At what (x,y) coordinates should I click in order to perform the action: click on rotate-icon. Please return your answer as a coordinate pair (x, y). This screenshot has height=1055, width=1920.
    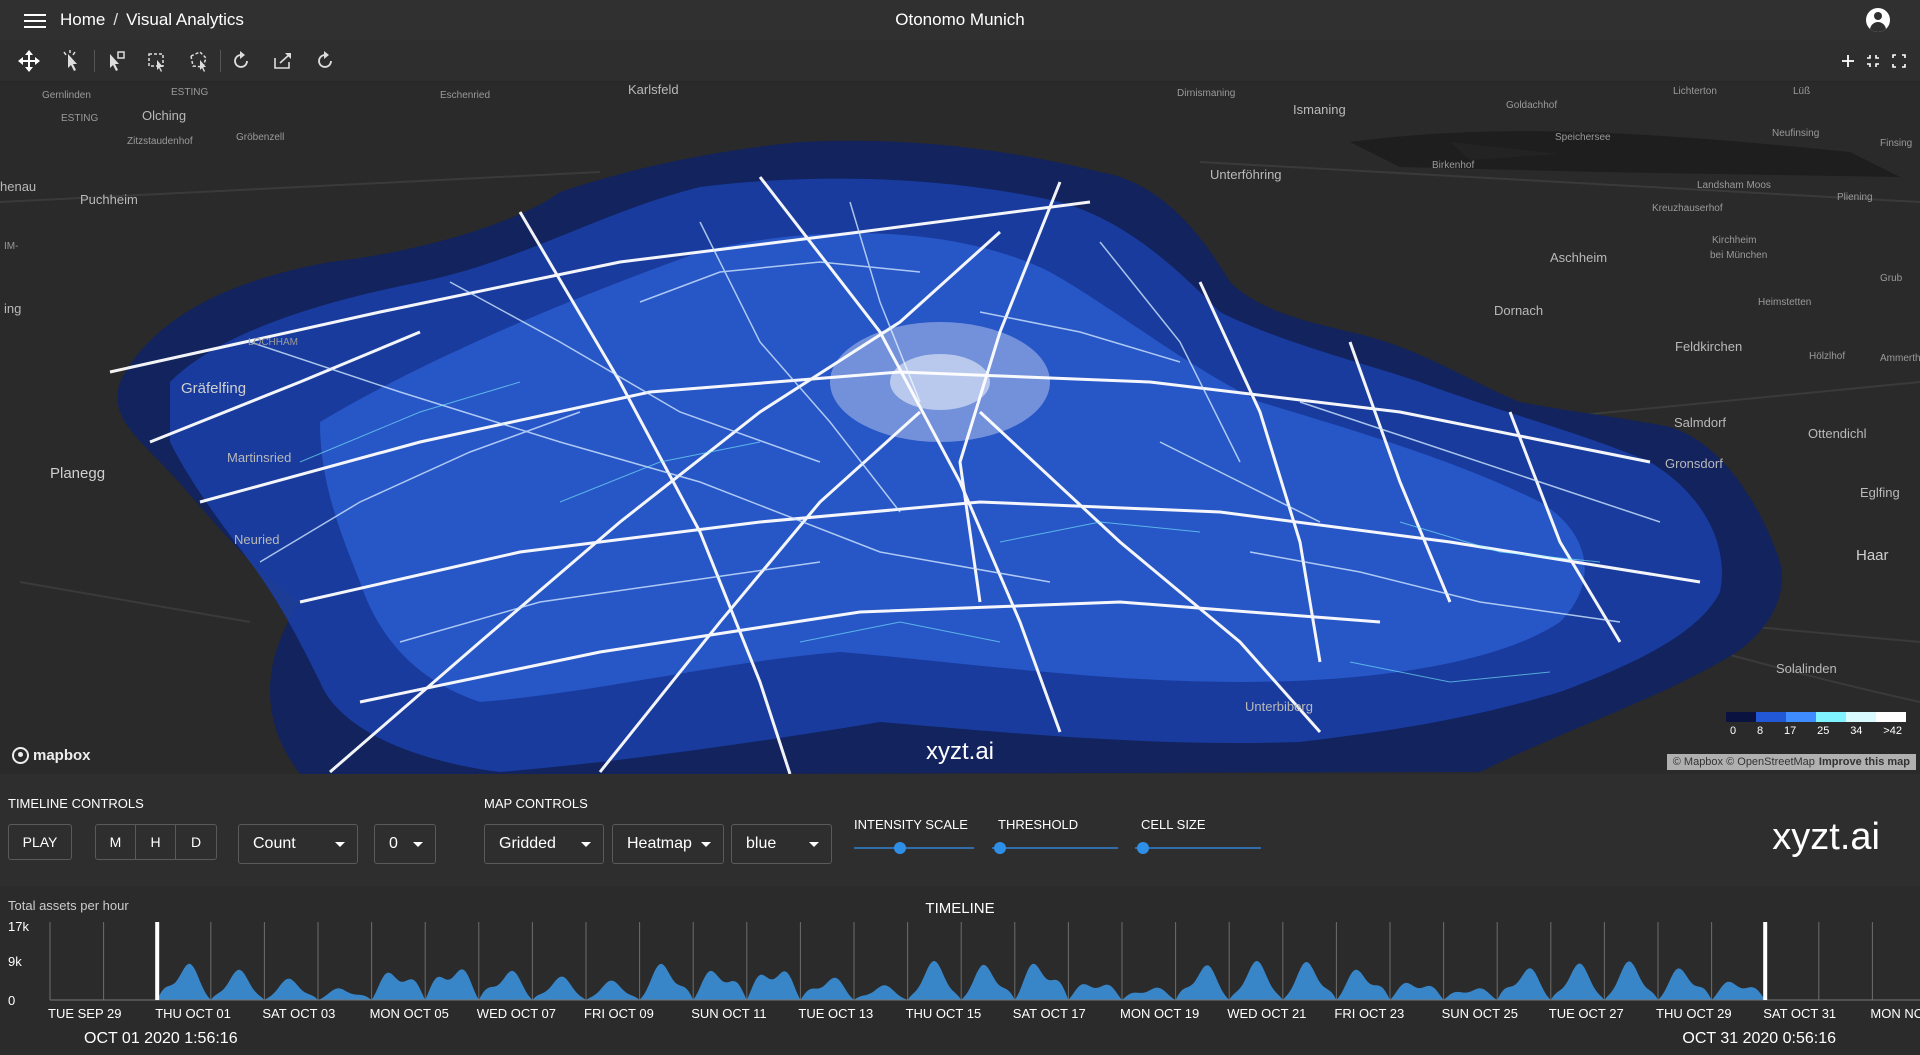
    Looking at the image, I should click on (241, 61).